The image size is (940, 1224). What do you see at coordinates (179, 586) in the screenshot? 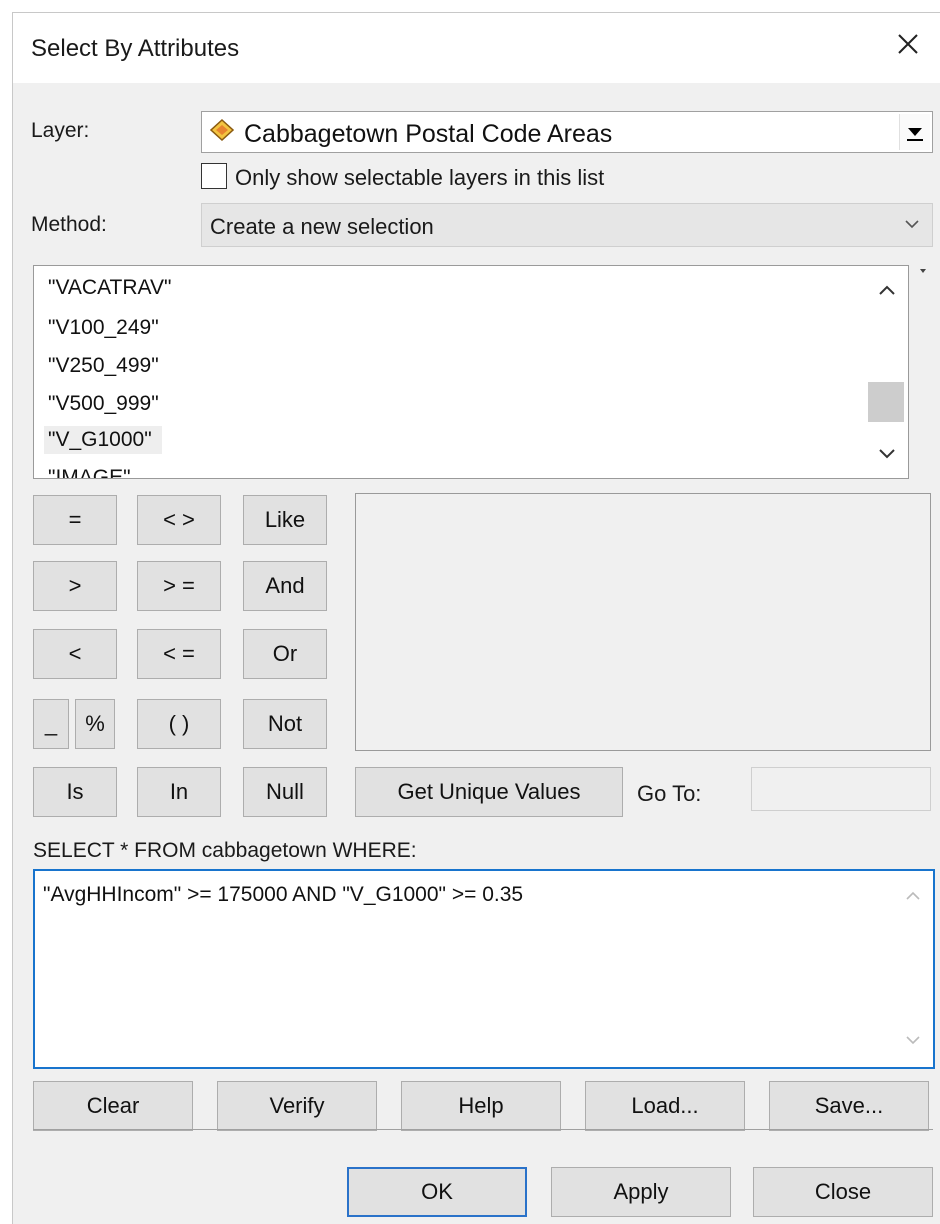
I see `operator-greater-equal-button: > =` at bounding box center [179, 586].